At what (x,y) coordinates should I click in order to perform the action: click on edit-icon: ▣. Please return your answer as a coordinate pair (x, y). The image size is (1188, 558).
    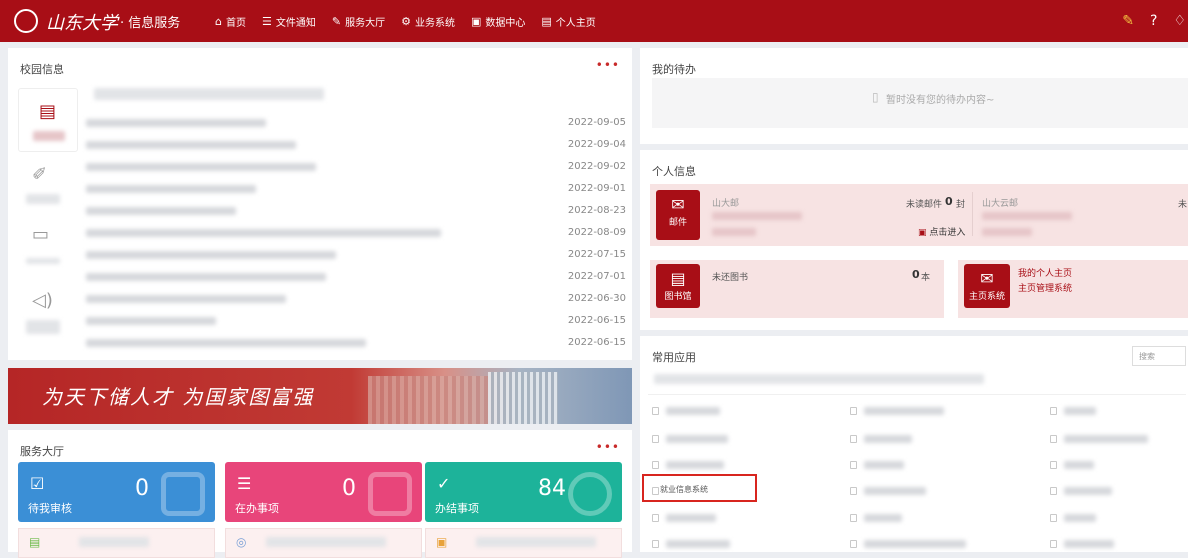
    Looking at the image, I should click on (922, 233).